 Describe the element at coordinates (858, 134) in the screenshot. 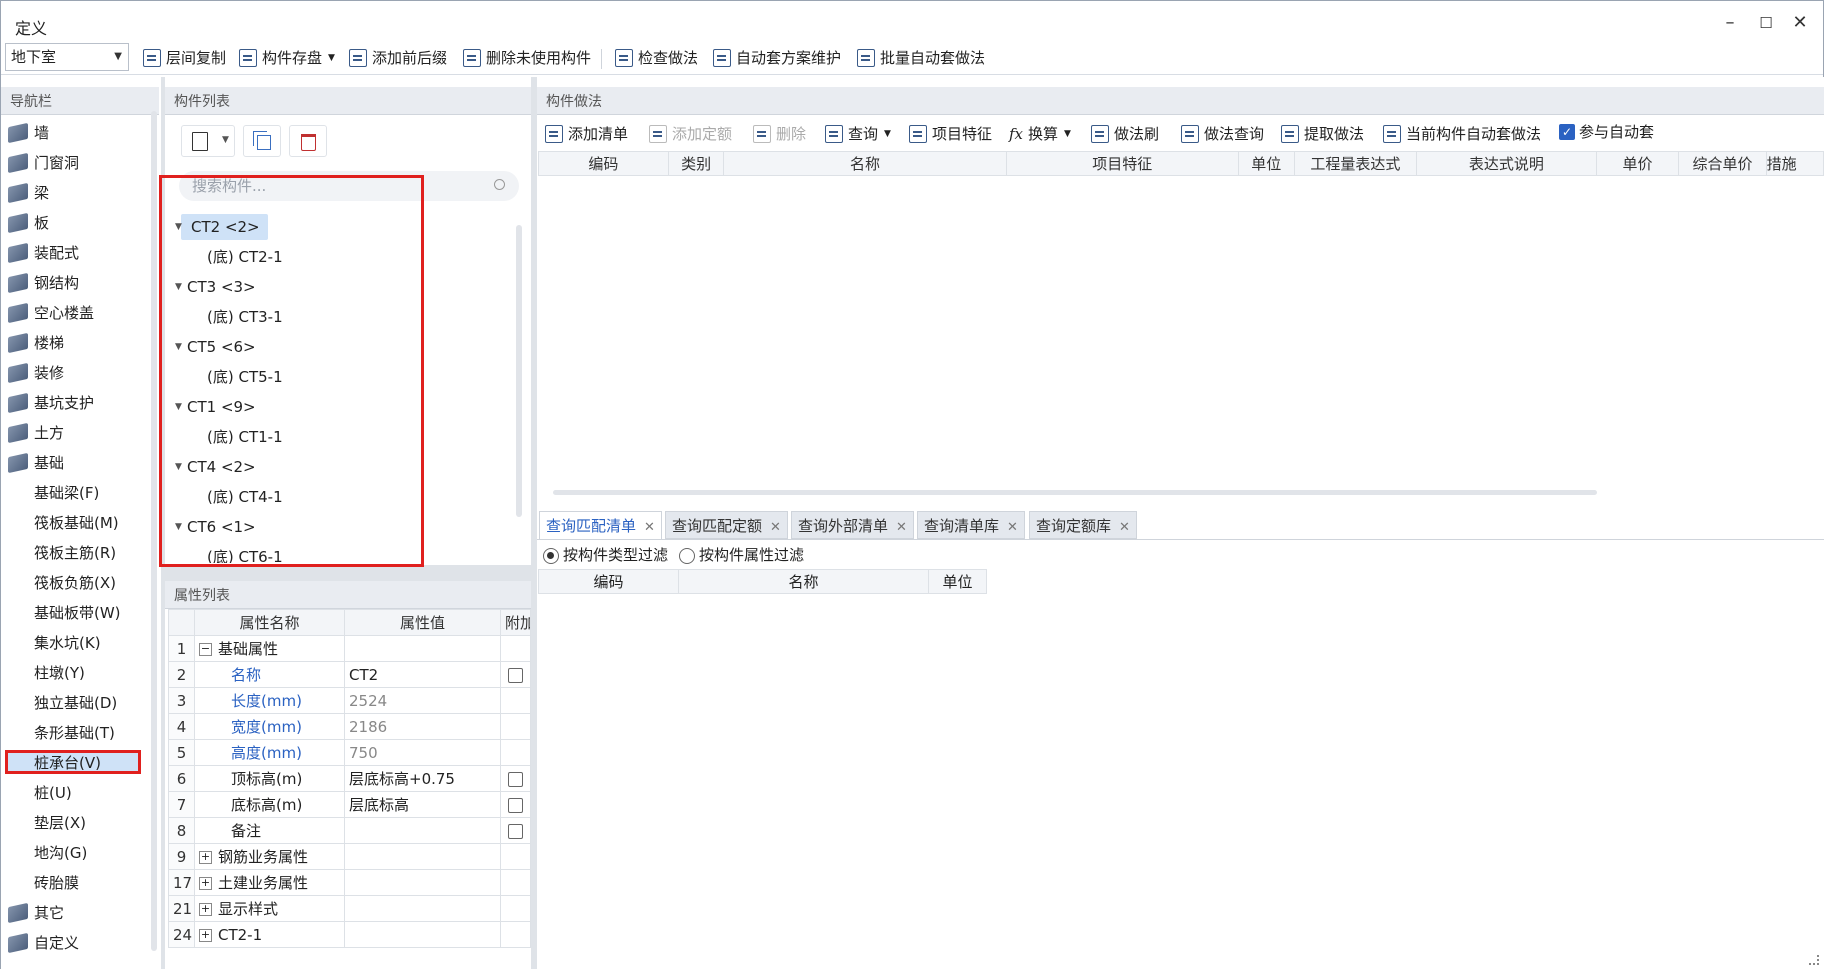

I see `query-button: 查询 ▼` at that location.